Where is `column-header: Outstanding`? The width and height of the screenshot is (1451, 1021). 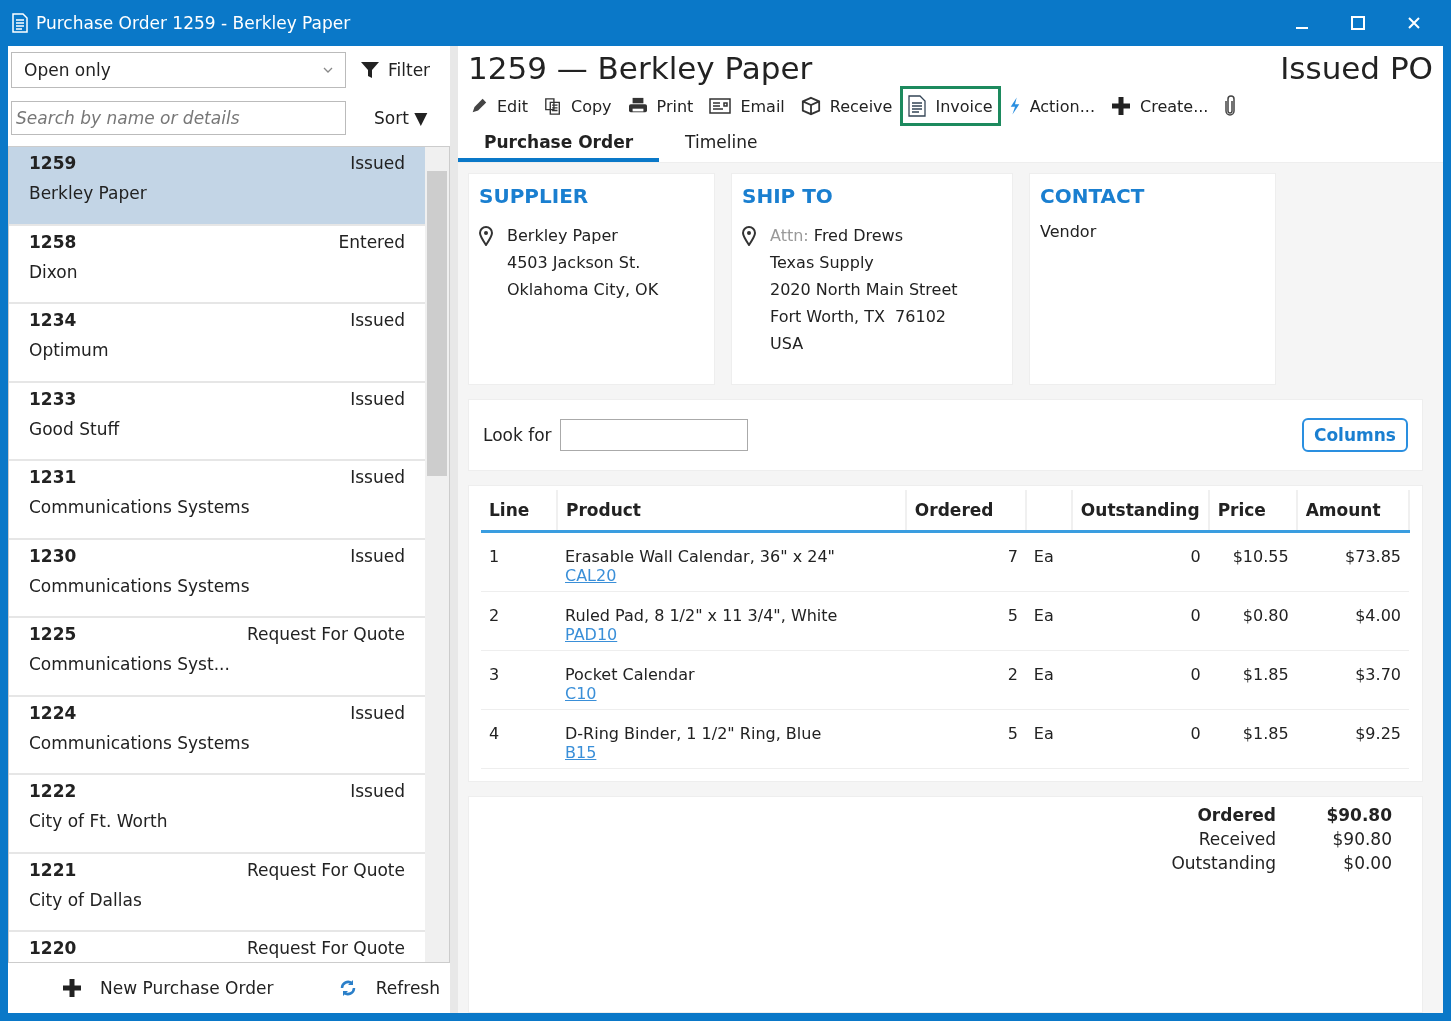 column-header: Outstanding is located at coordinates (1140, 511).